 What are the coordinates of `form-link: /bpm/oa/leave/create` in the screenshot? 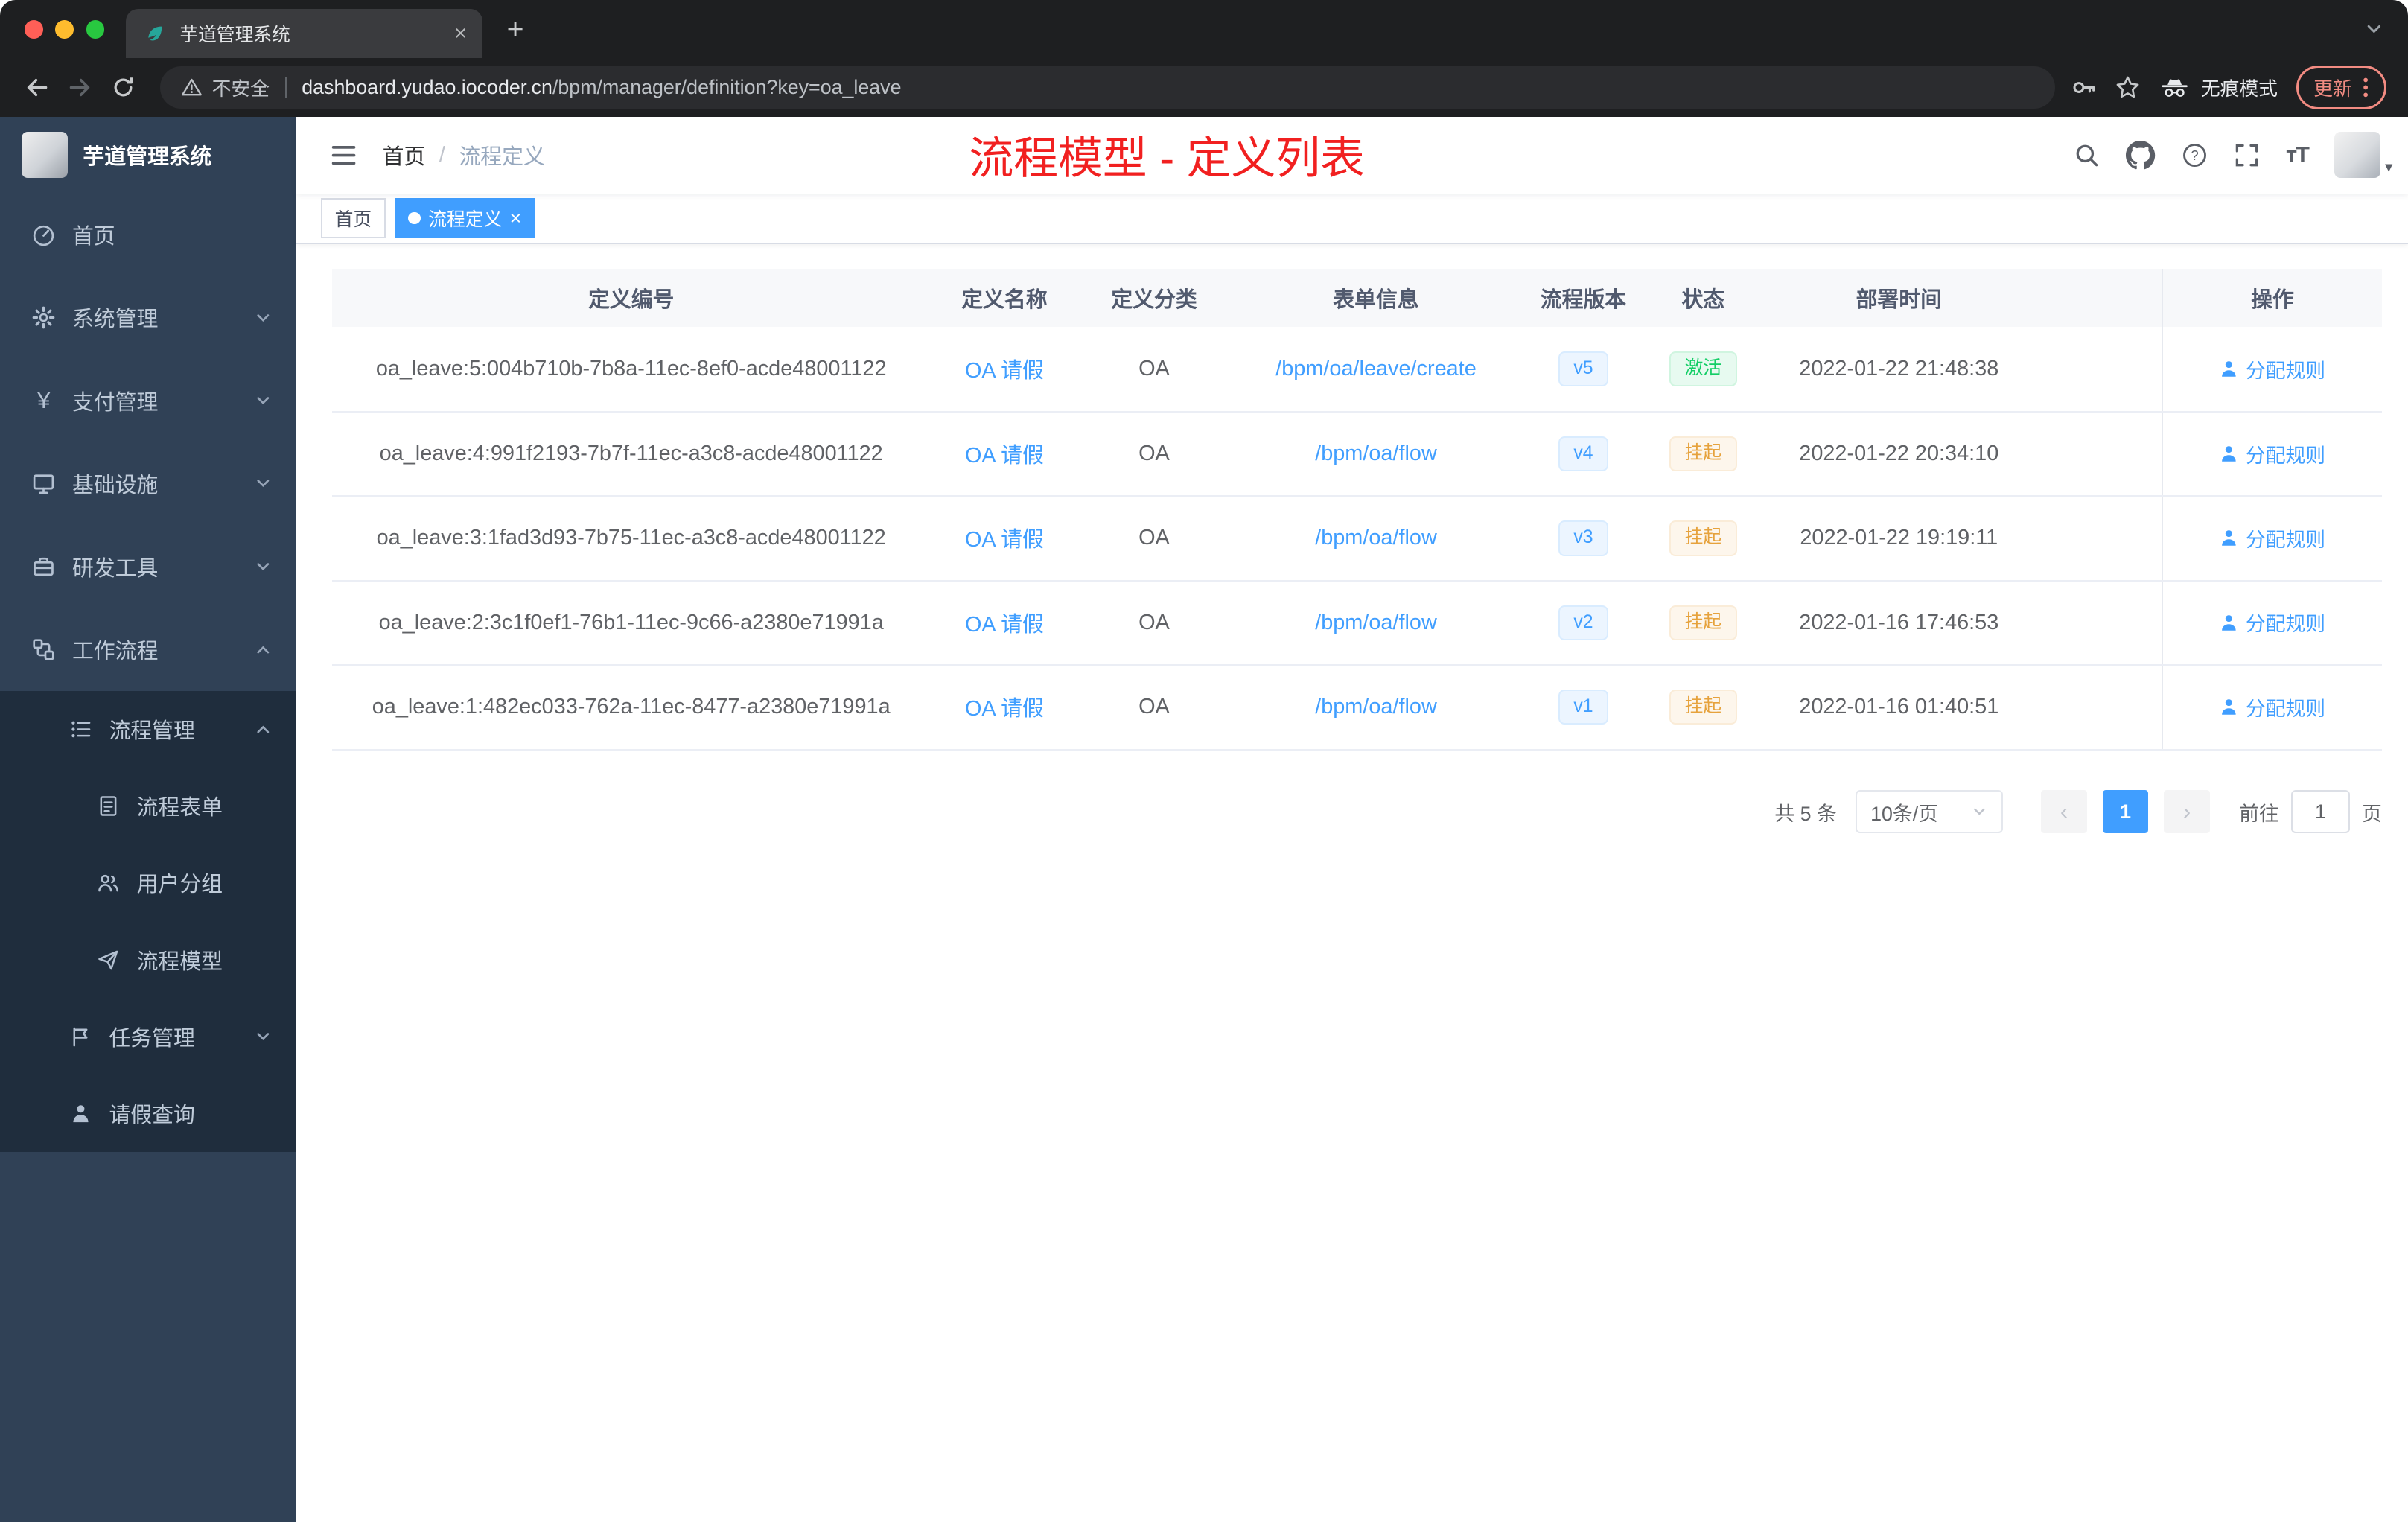 It's located at (1376, 368).